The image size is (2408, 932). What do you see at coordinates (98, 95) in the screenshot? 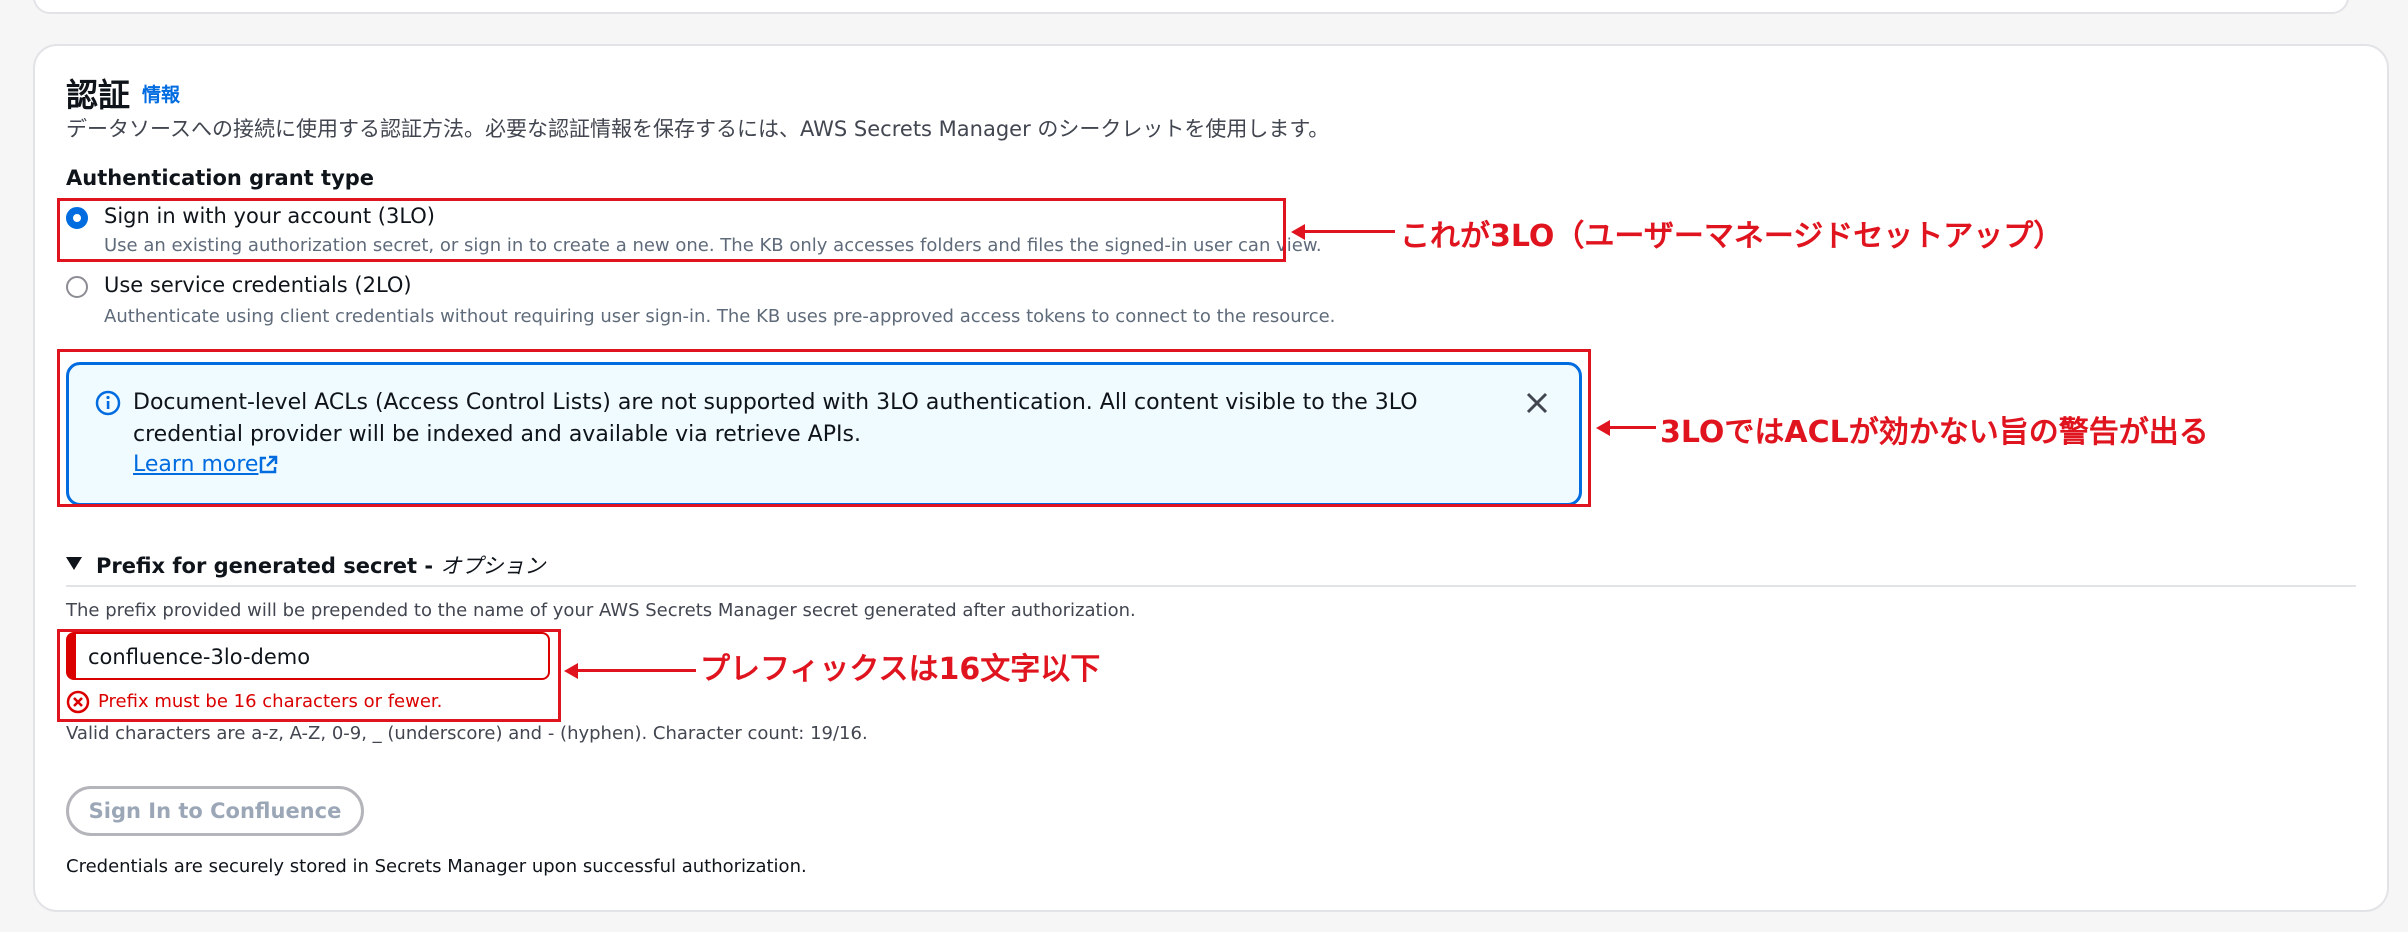
I see `section-title: 認証` at bounding box center [98, 95].